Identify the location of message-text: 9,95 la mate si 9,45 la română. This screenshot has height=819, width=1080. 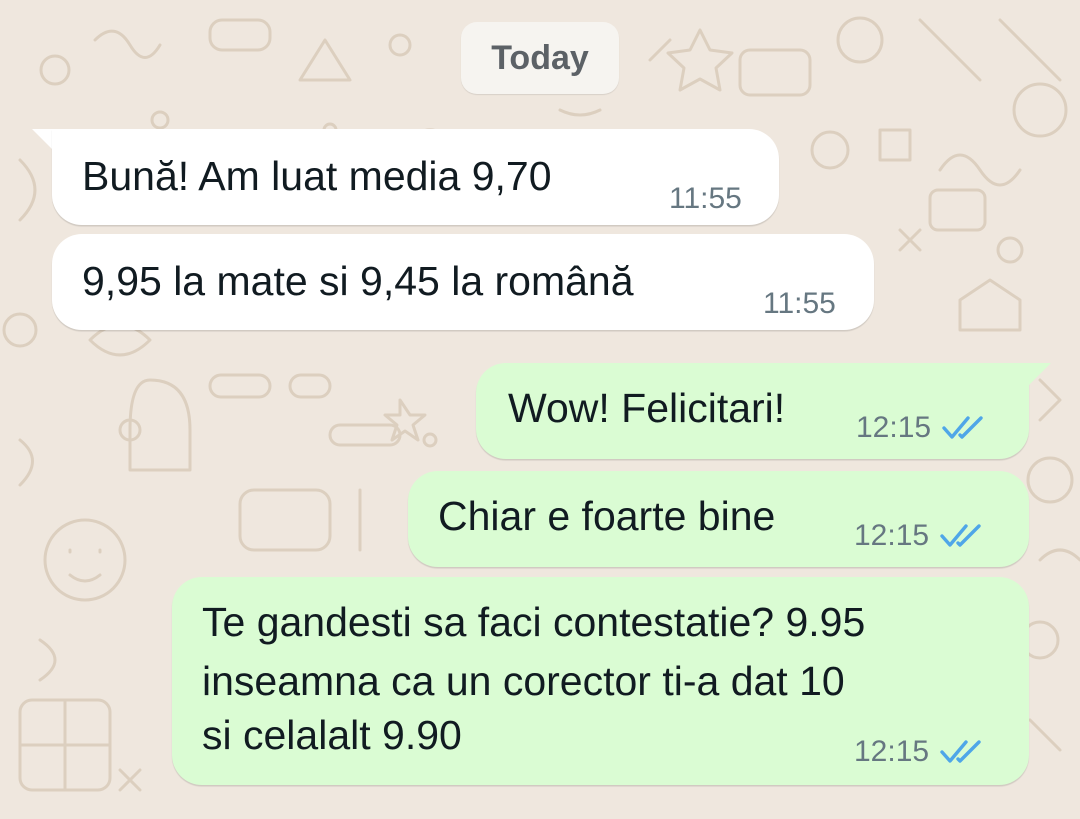
(358, 281).